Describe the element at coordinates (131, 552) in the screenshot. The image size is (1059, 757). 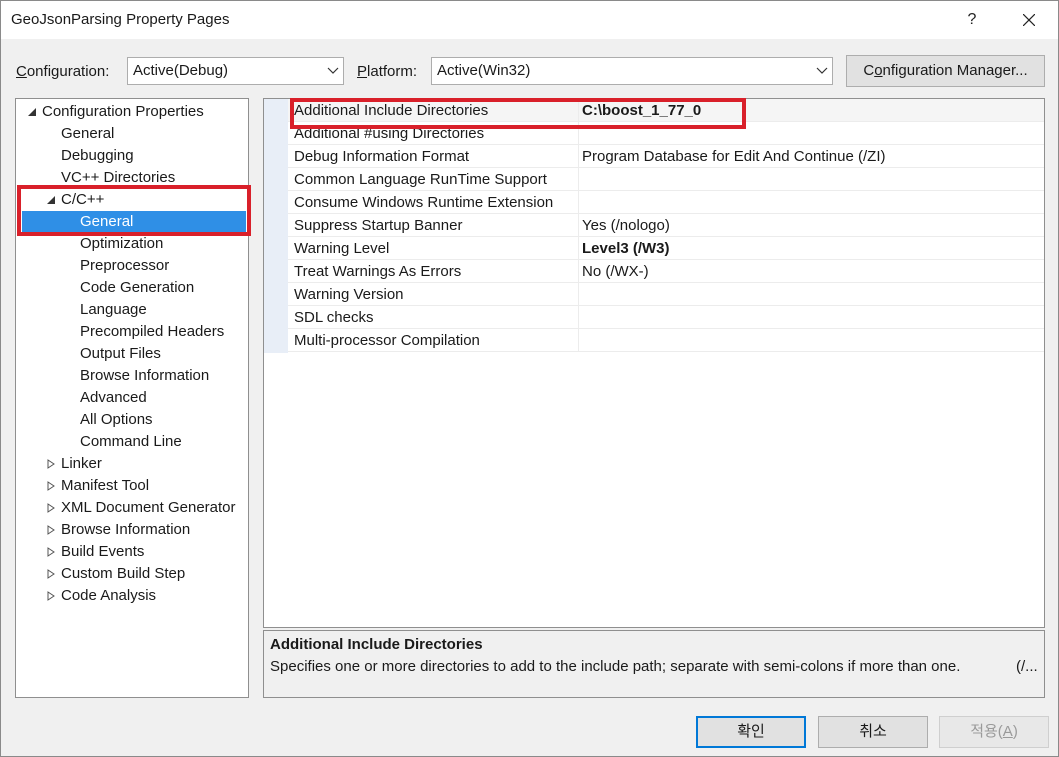
I see `tree-item: Build Events` at that location.